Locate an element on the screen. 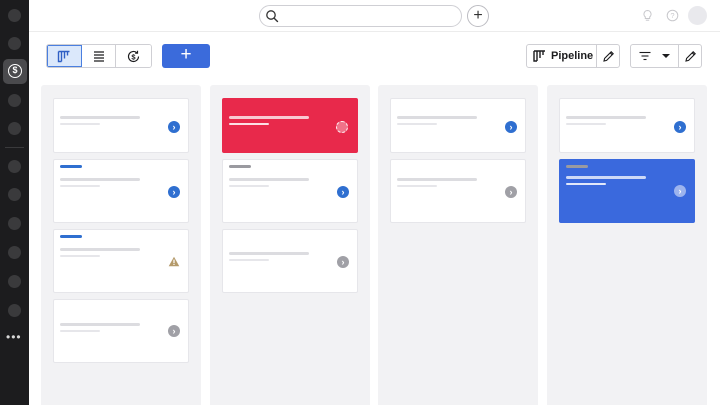 The height and width of the screenshot is (405, 720). edit-filter-button is located at coordinates (690, 56).